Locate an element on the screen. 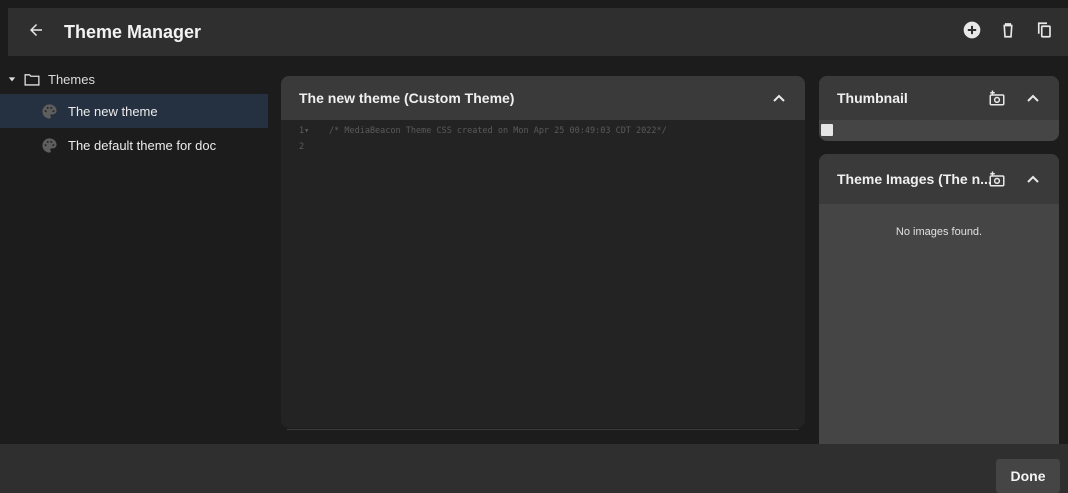 The width and height of the screenshot is (1068, 493). editor-panel-title: The new theme (Custom Theme) is located at coordinates (407, 98).